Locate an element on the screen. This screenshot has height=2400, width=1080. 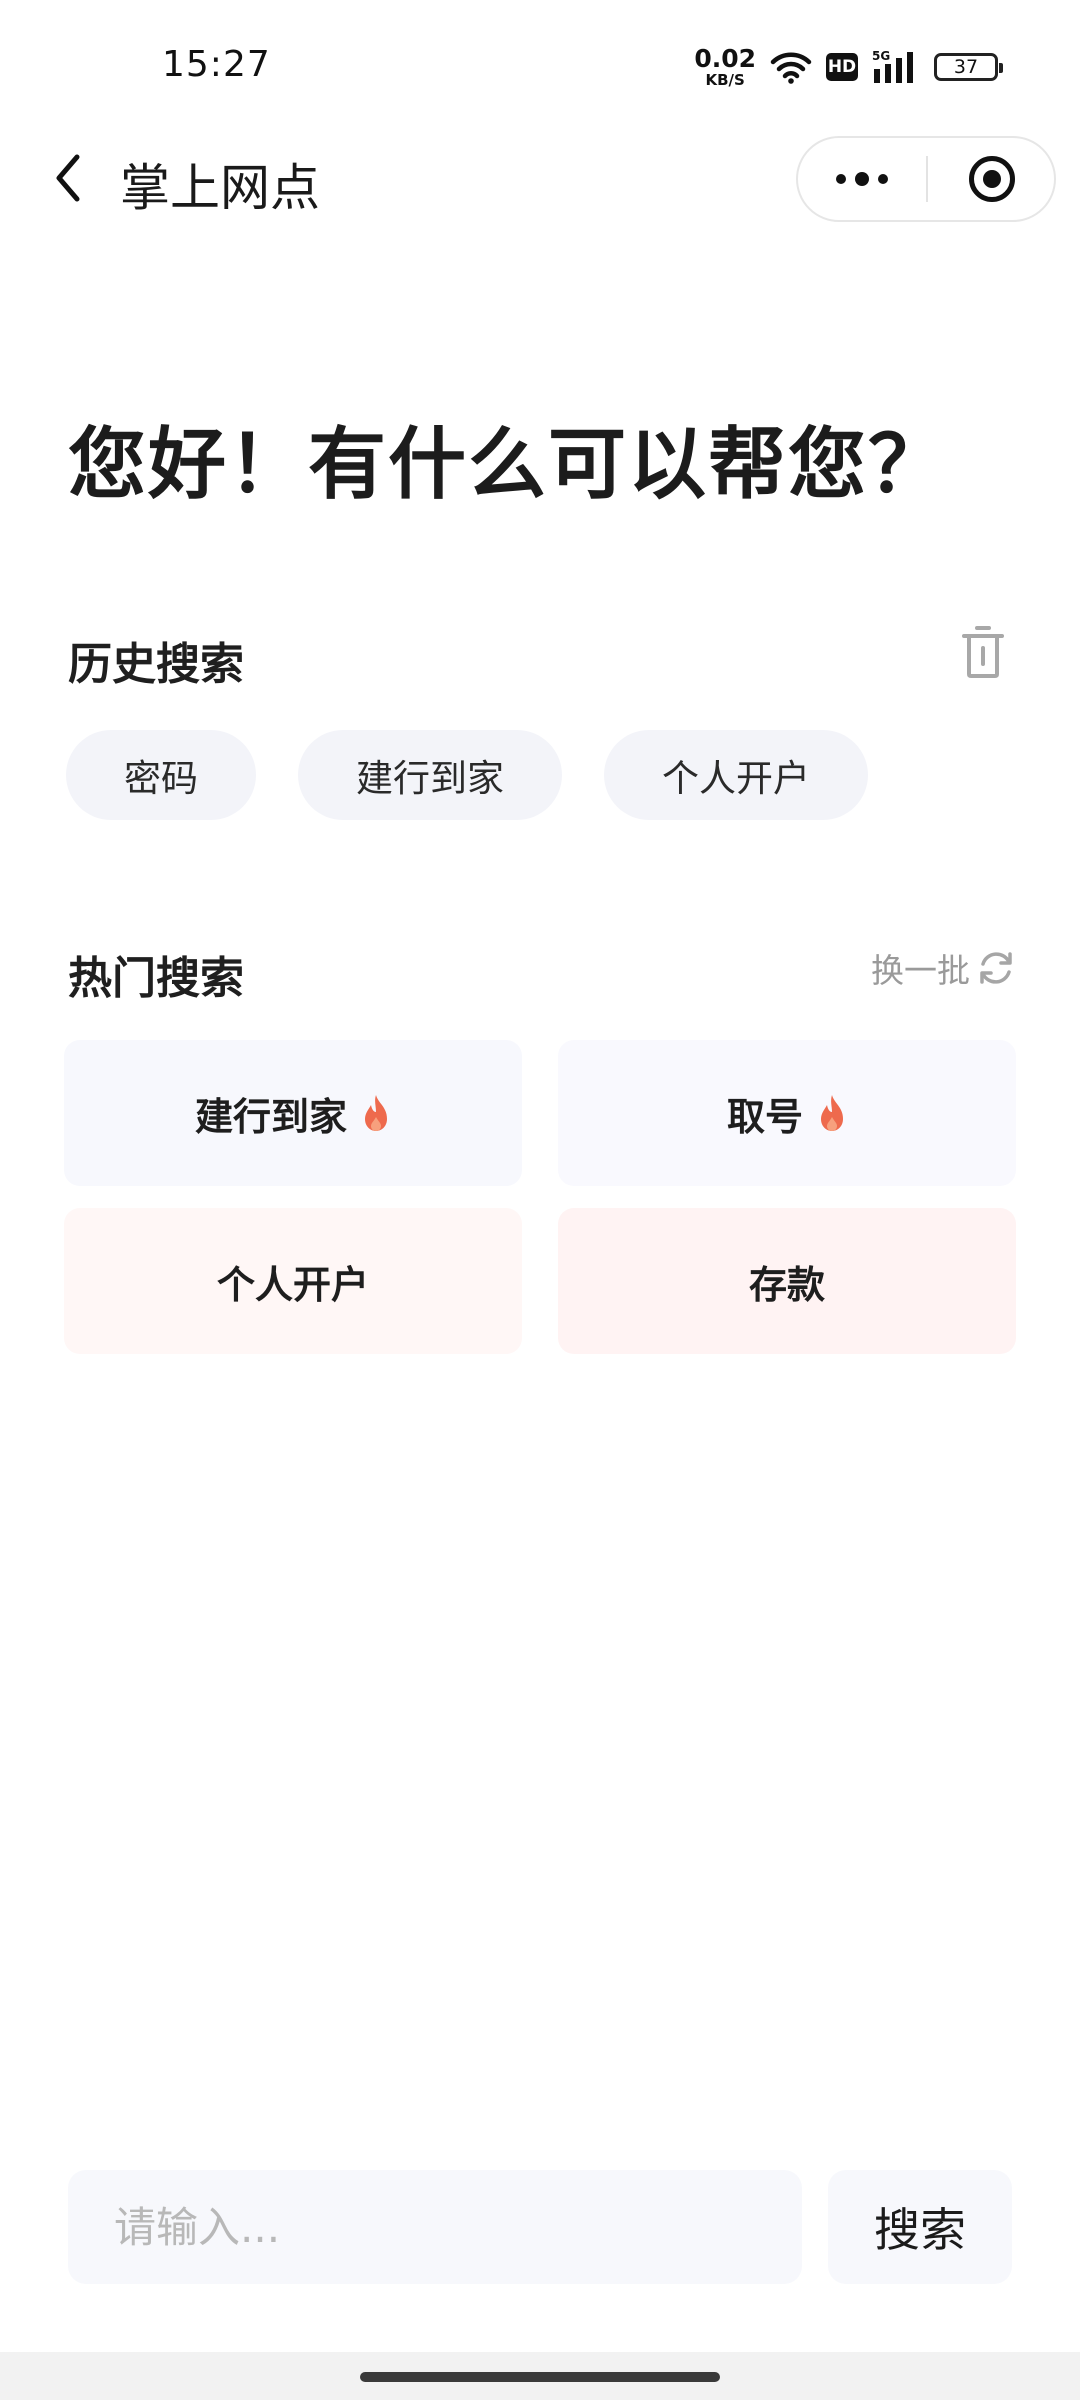
search-input is located at coordinates (435, 2227).